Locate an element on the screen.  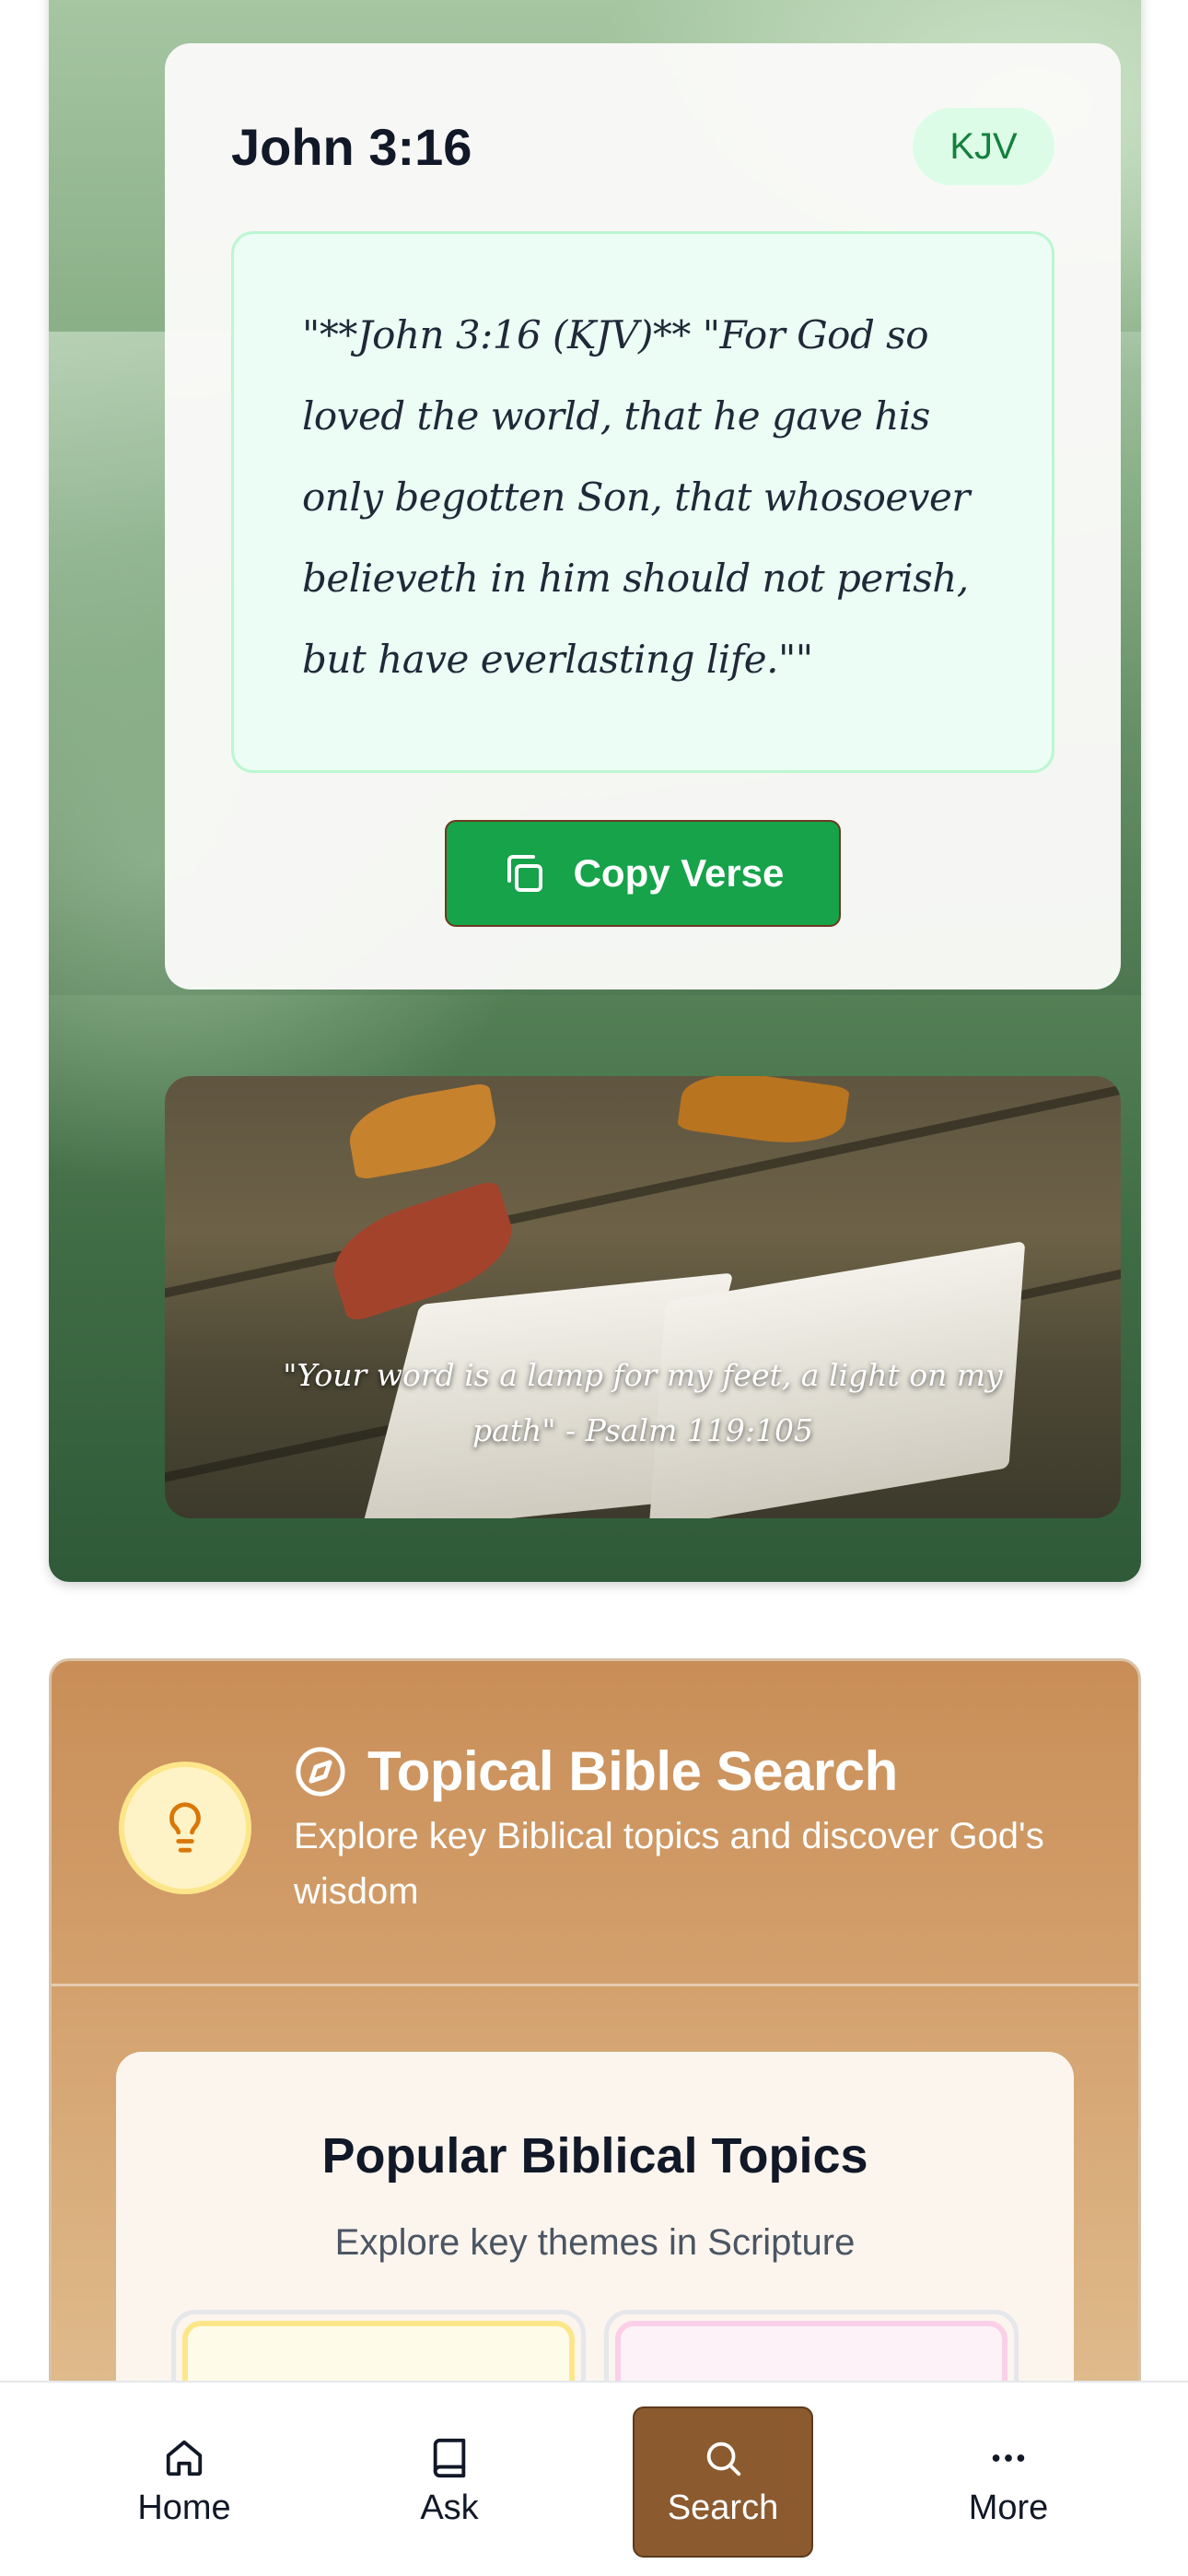
verse-reference: John 3:16 is located at coordinates (352, 147).